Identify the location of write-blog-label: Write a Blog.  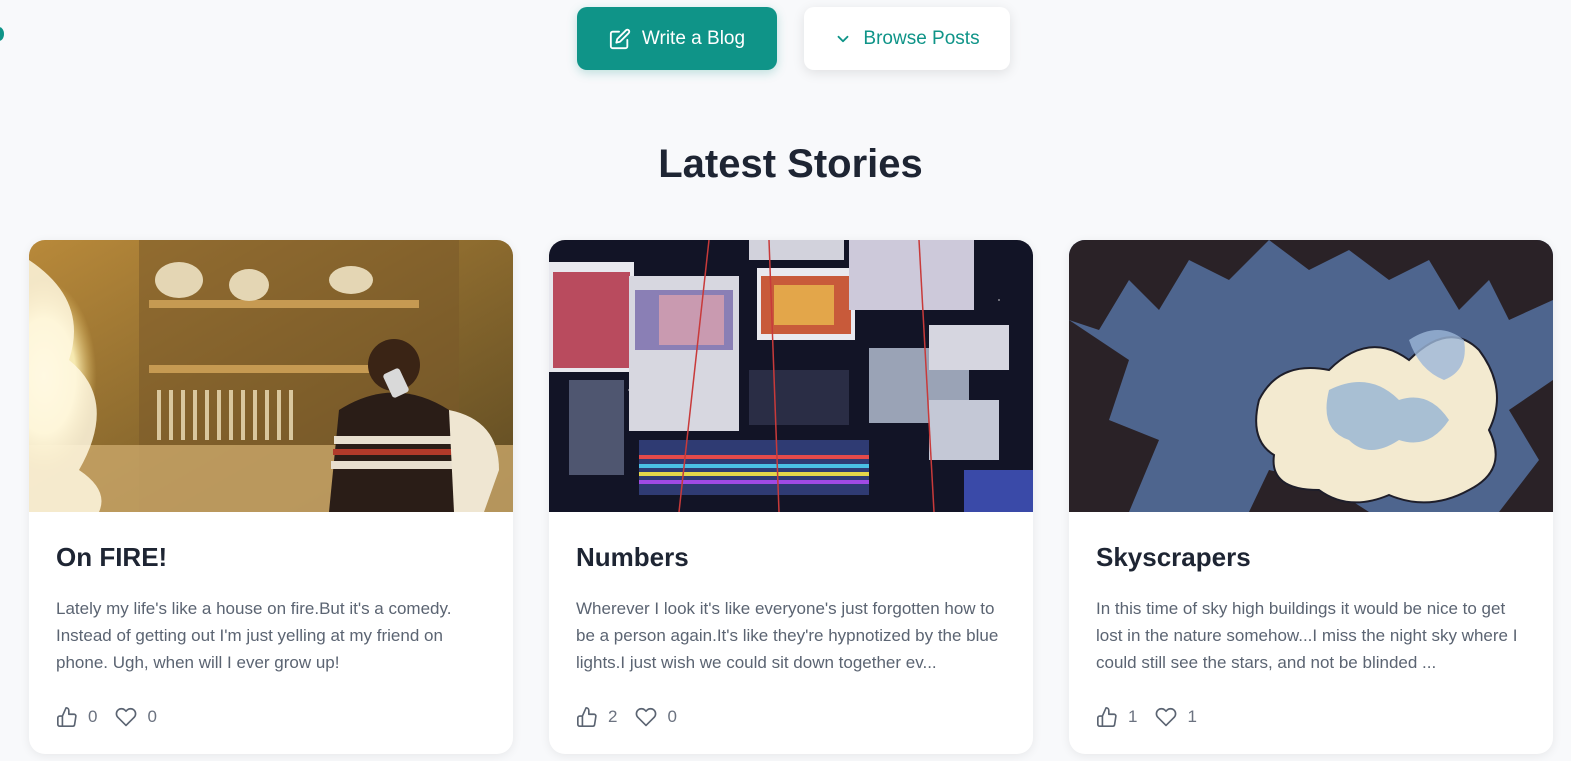
(693, 38).